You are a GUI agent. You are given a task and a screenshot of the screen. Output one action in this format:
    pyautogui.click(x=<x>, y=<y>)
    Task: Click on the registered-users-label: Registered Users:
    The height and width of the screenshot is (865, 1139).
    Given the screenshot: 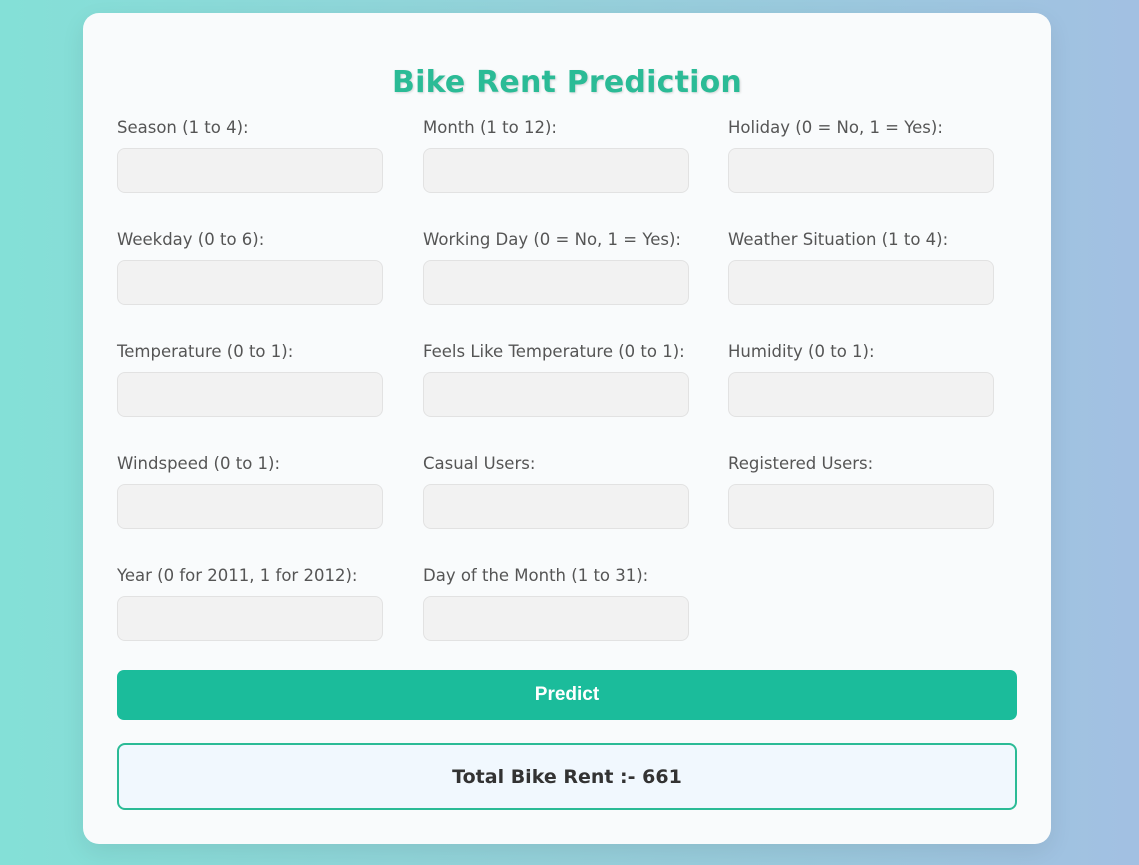 What is the action you would take?
    pyautogui.click(x=801, y=463)
    